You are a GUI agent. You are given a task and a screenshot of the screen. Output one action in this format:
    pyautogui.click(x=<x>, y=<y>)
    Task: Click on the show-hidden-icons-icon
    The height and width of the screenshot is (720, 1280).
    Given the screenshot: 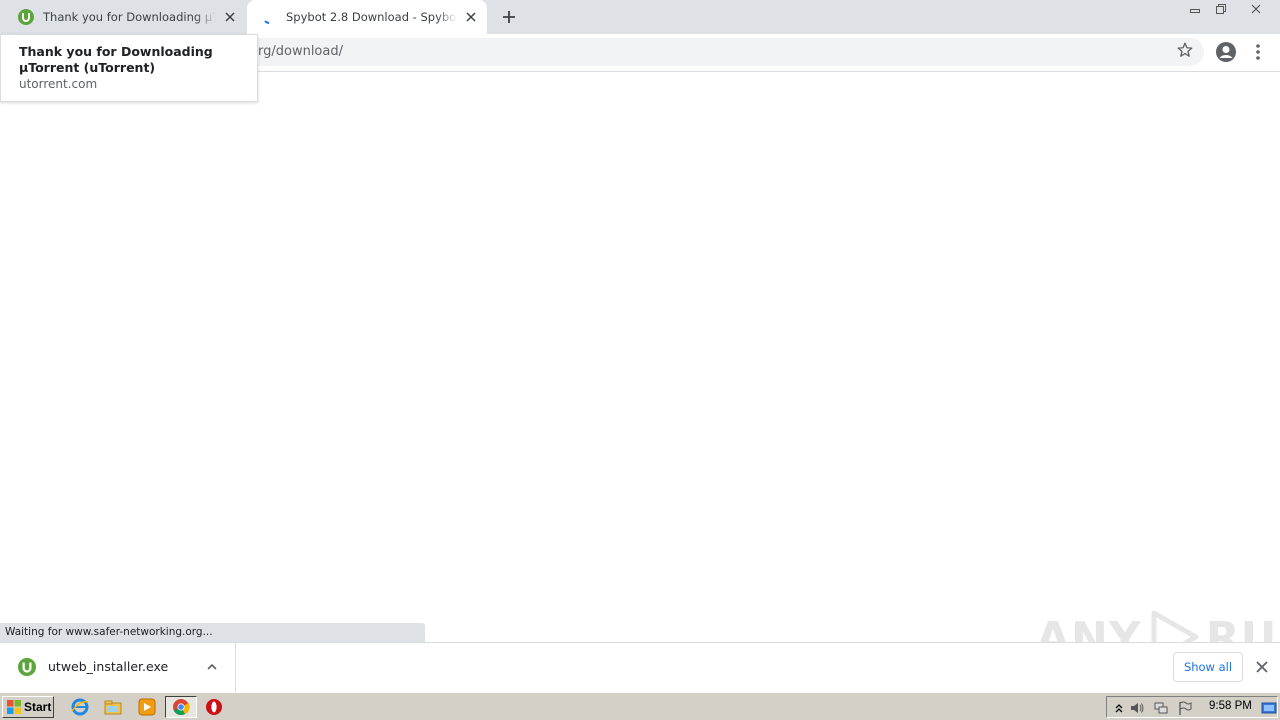 What is the action you would take?
    pyautogui.click(x=1119, y=708)
    